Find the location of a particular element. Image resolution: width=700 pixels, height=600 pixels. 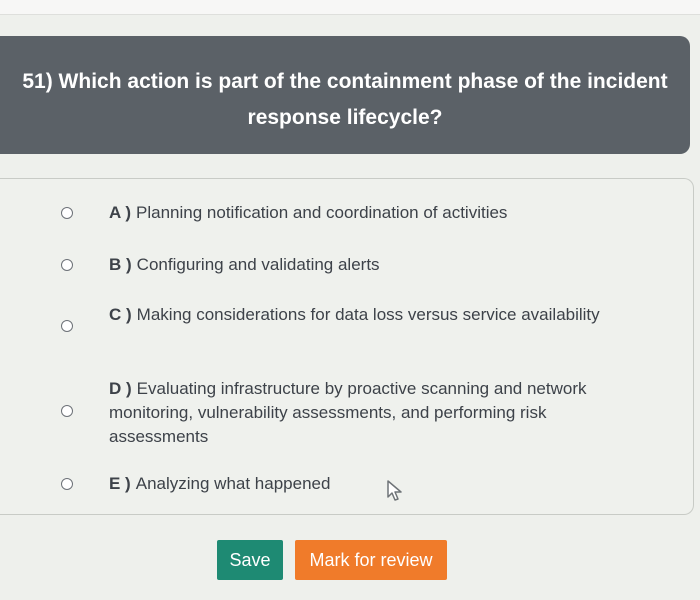

option-b-text: B ) Configuring and validating alerts is located at coordinates (369, 265).